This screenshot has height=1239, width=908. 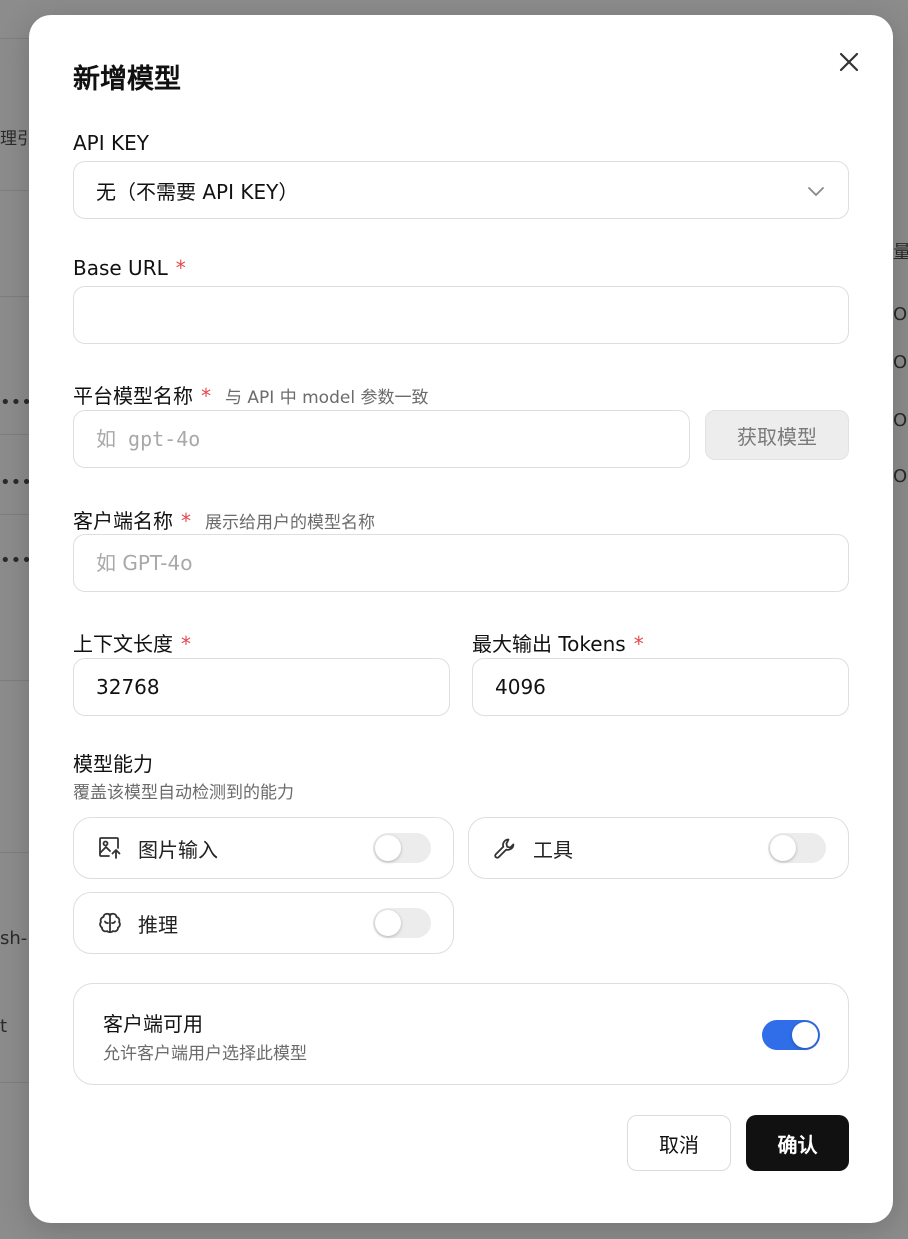 What do you see at coordinates (461, 1034) in the screenshot?
I see `client-available-card: 客户端可用 允许客户端用户选择此模型` at bounding box center [461, 1034].